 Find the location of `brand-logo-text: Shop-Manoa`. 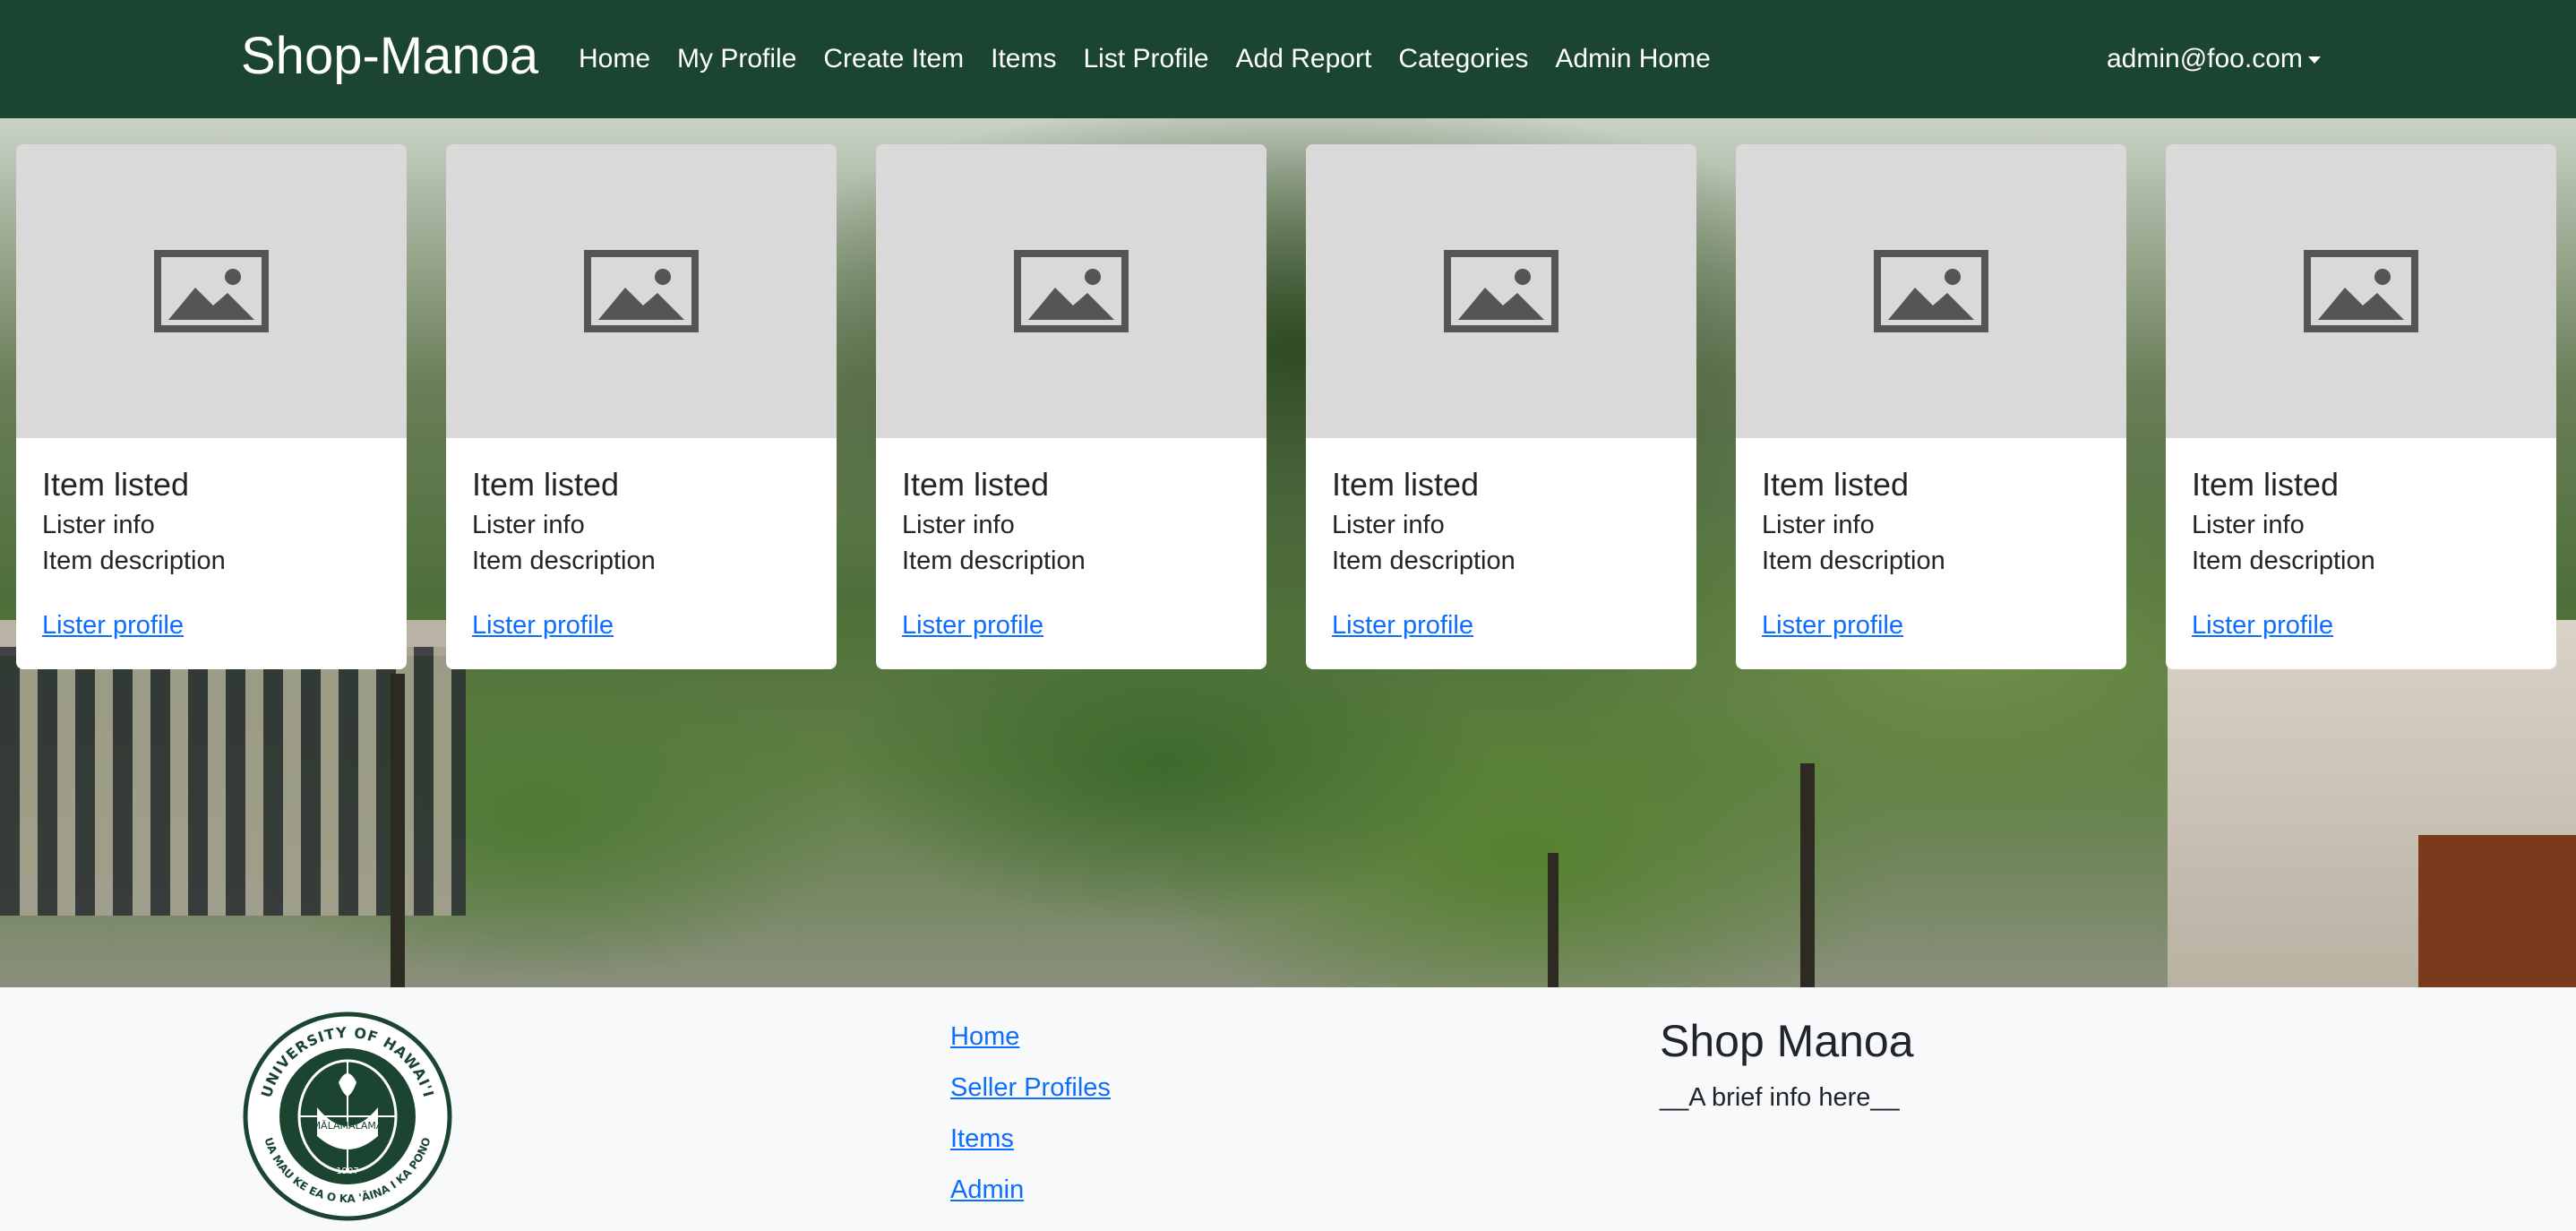

brand-logo-text: Shop-Manoa is located at coordinates (389, 56).